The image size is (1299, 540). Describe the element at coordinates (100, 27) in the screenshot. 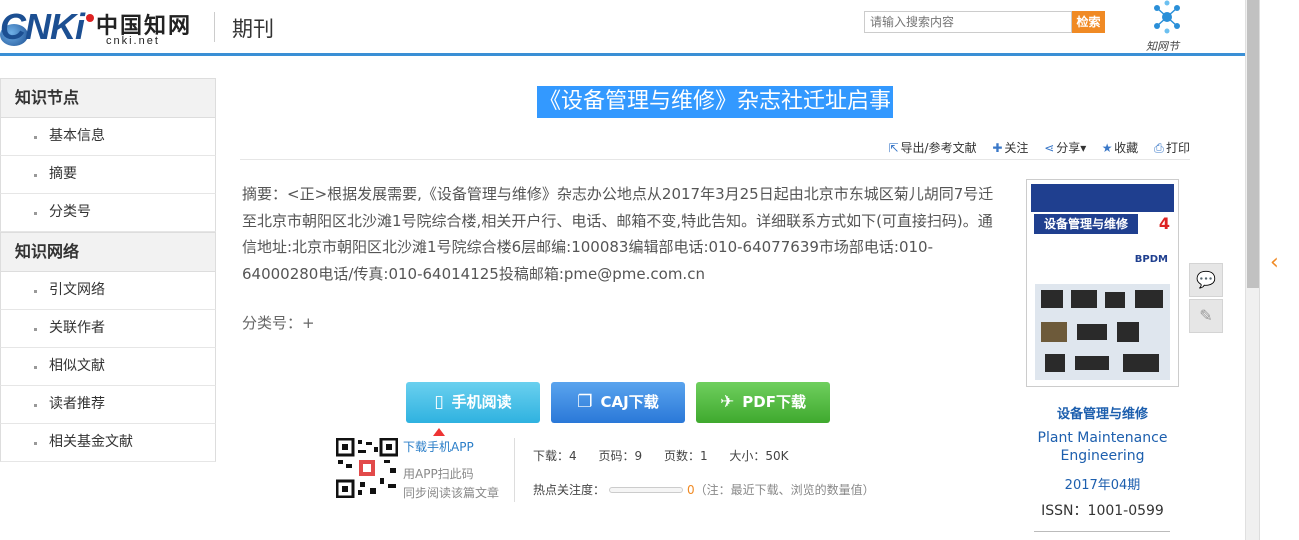

I see `cnki-logo: CNKi 中国知网 cnki.net` at that location.